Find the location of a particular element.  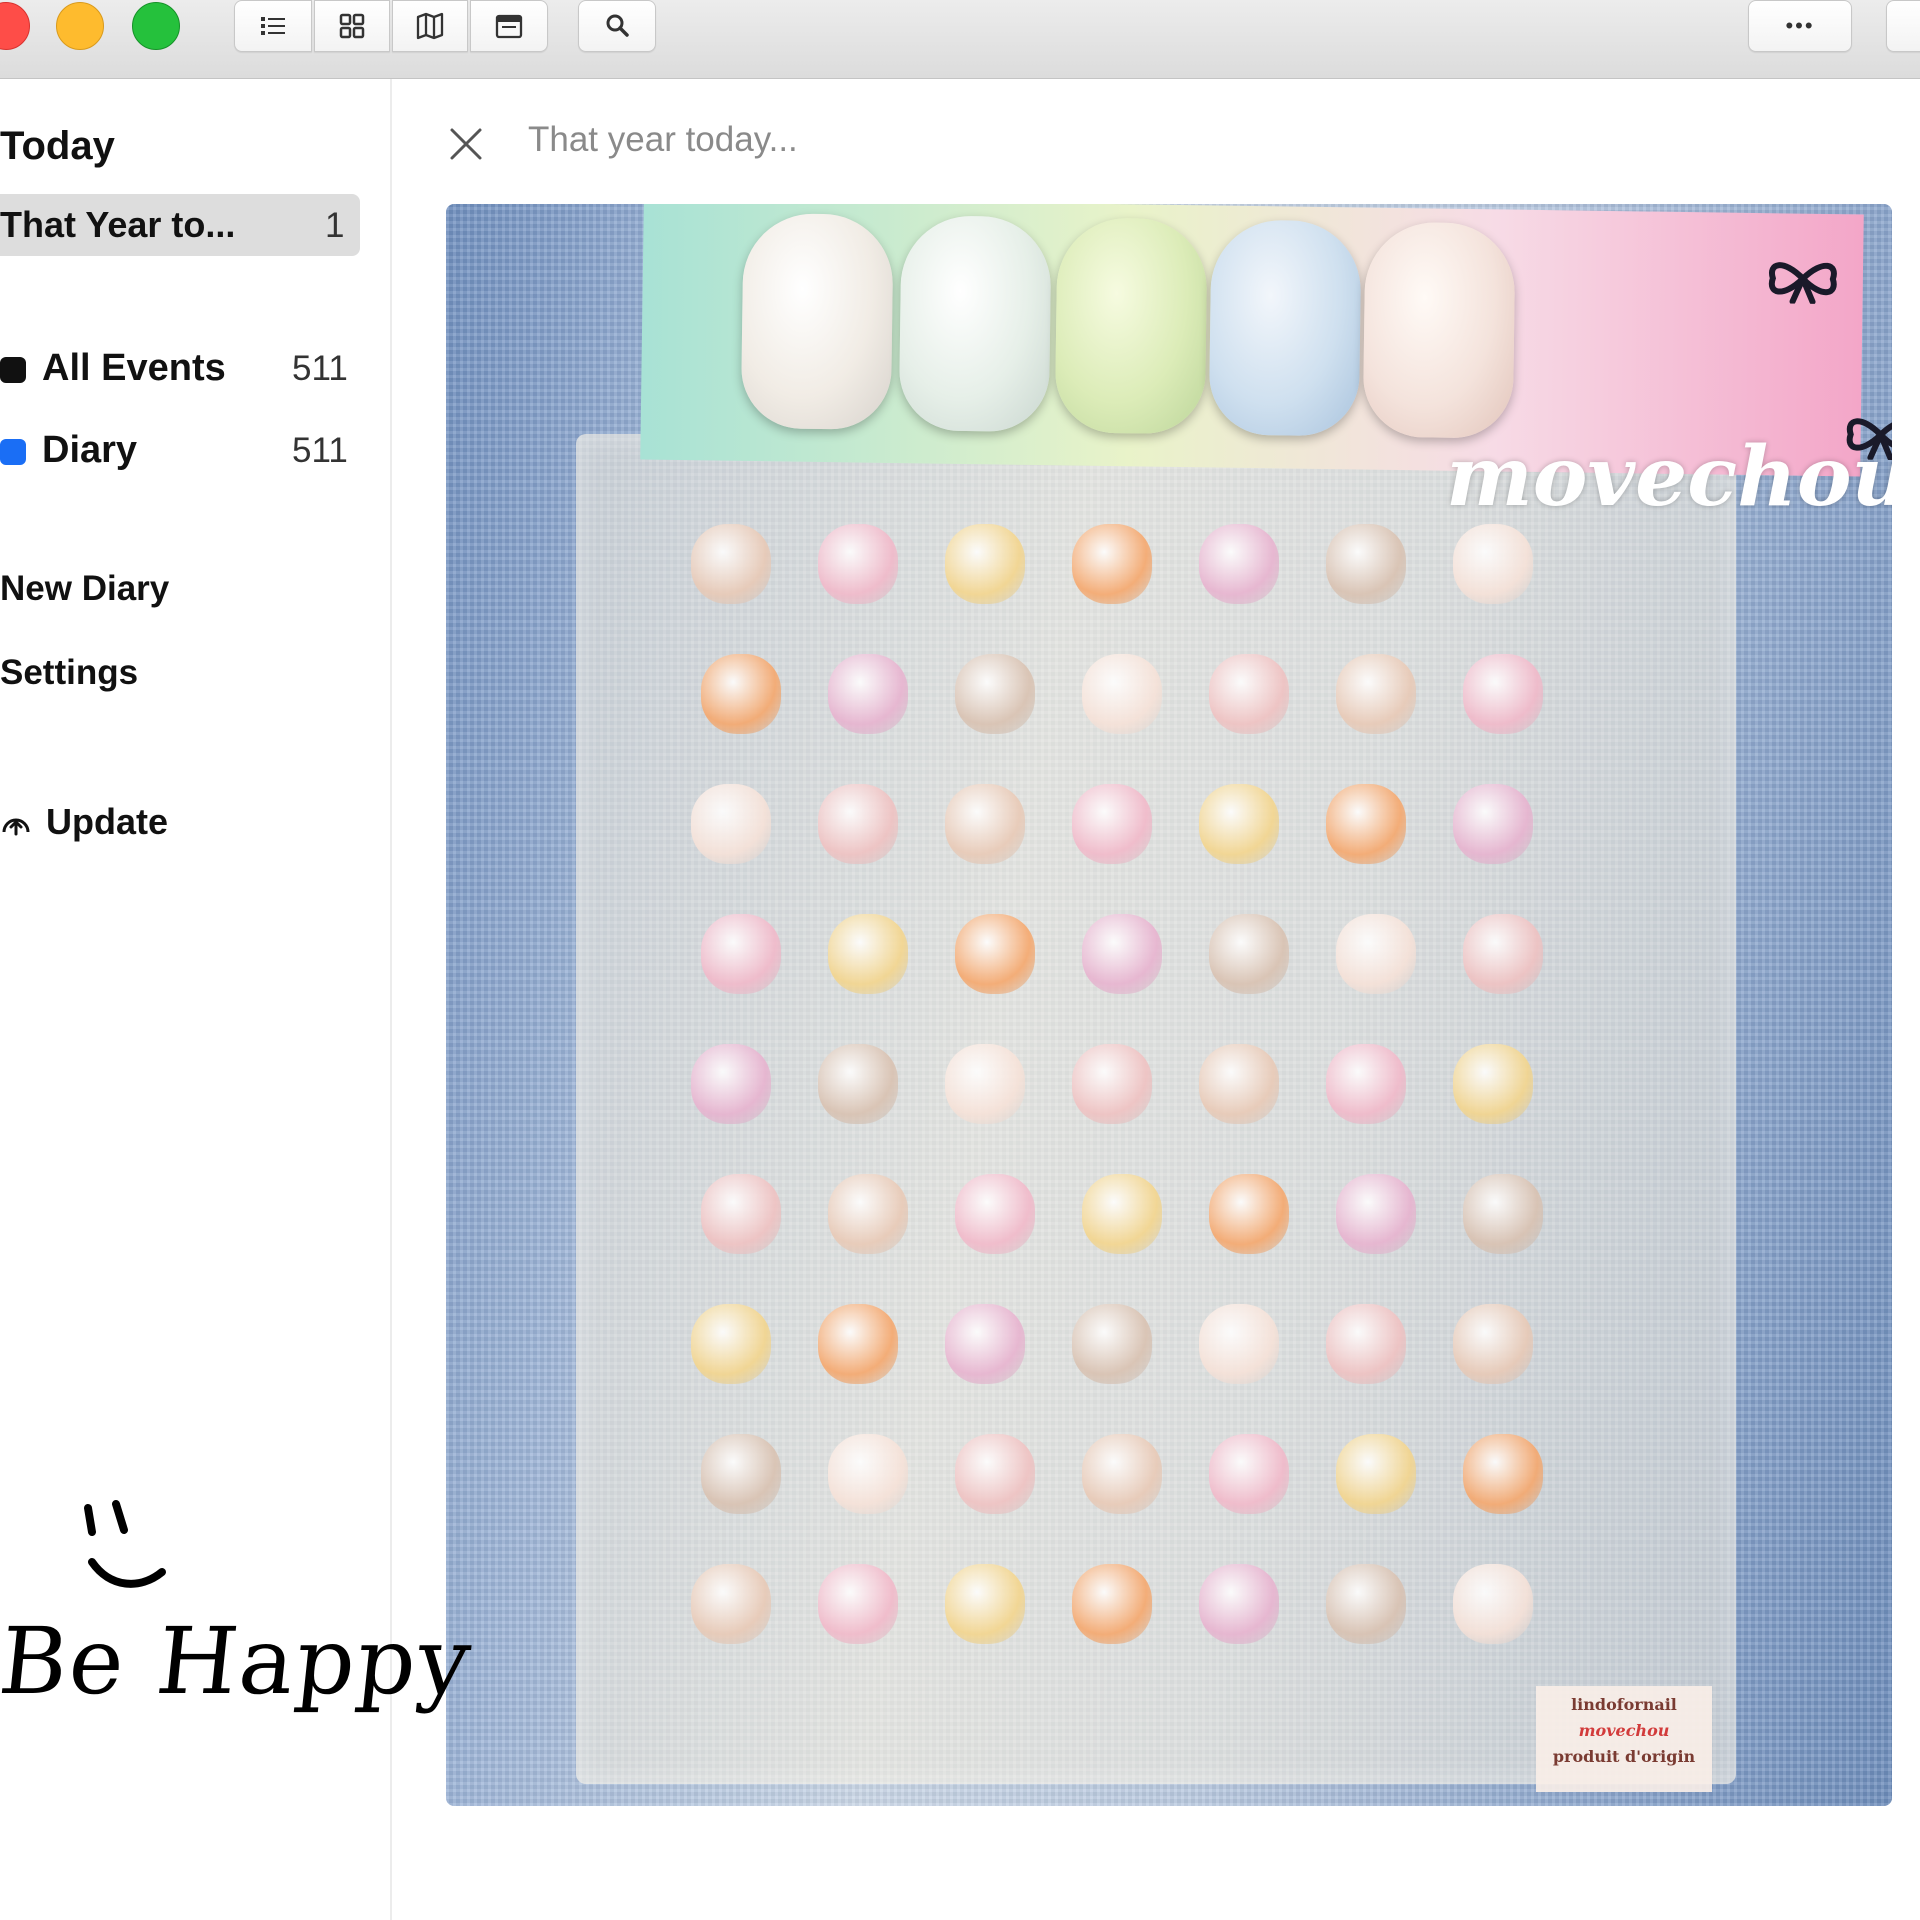

calendar-icon is located at coordinates (509, 26).